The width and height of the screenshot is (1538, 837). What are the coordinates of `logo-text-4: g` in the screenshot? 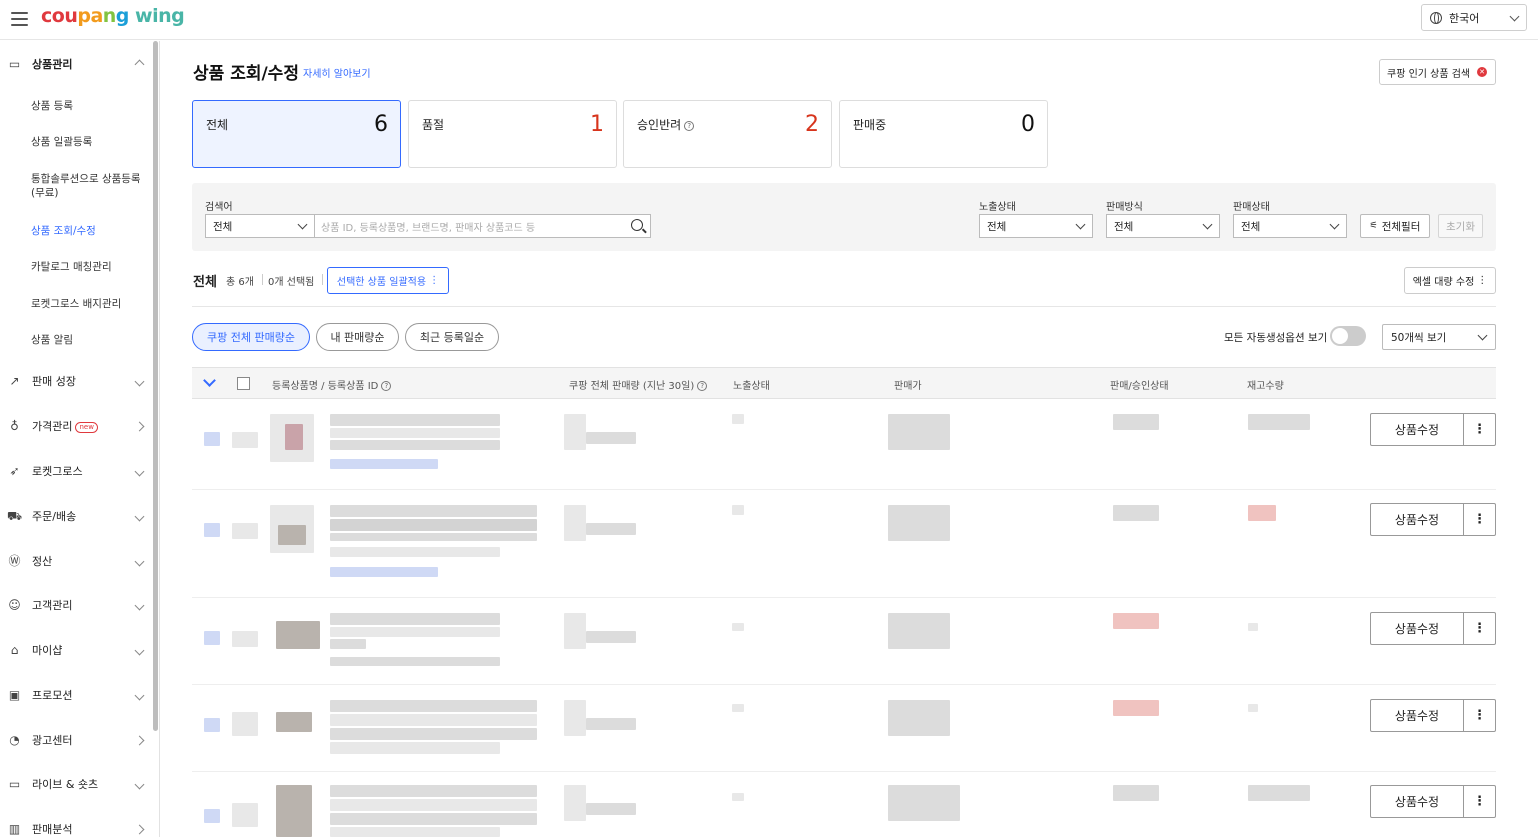 It's located at (125, 16).